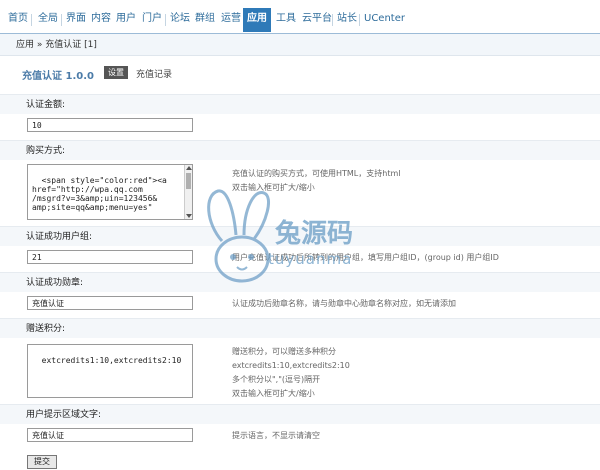 The height and width of the screenshot is (470, 600). Describe the element at coordinates (310, 259) in the screenshot. I see `watermark-subtext: tuyuanma` at that location.